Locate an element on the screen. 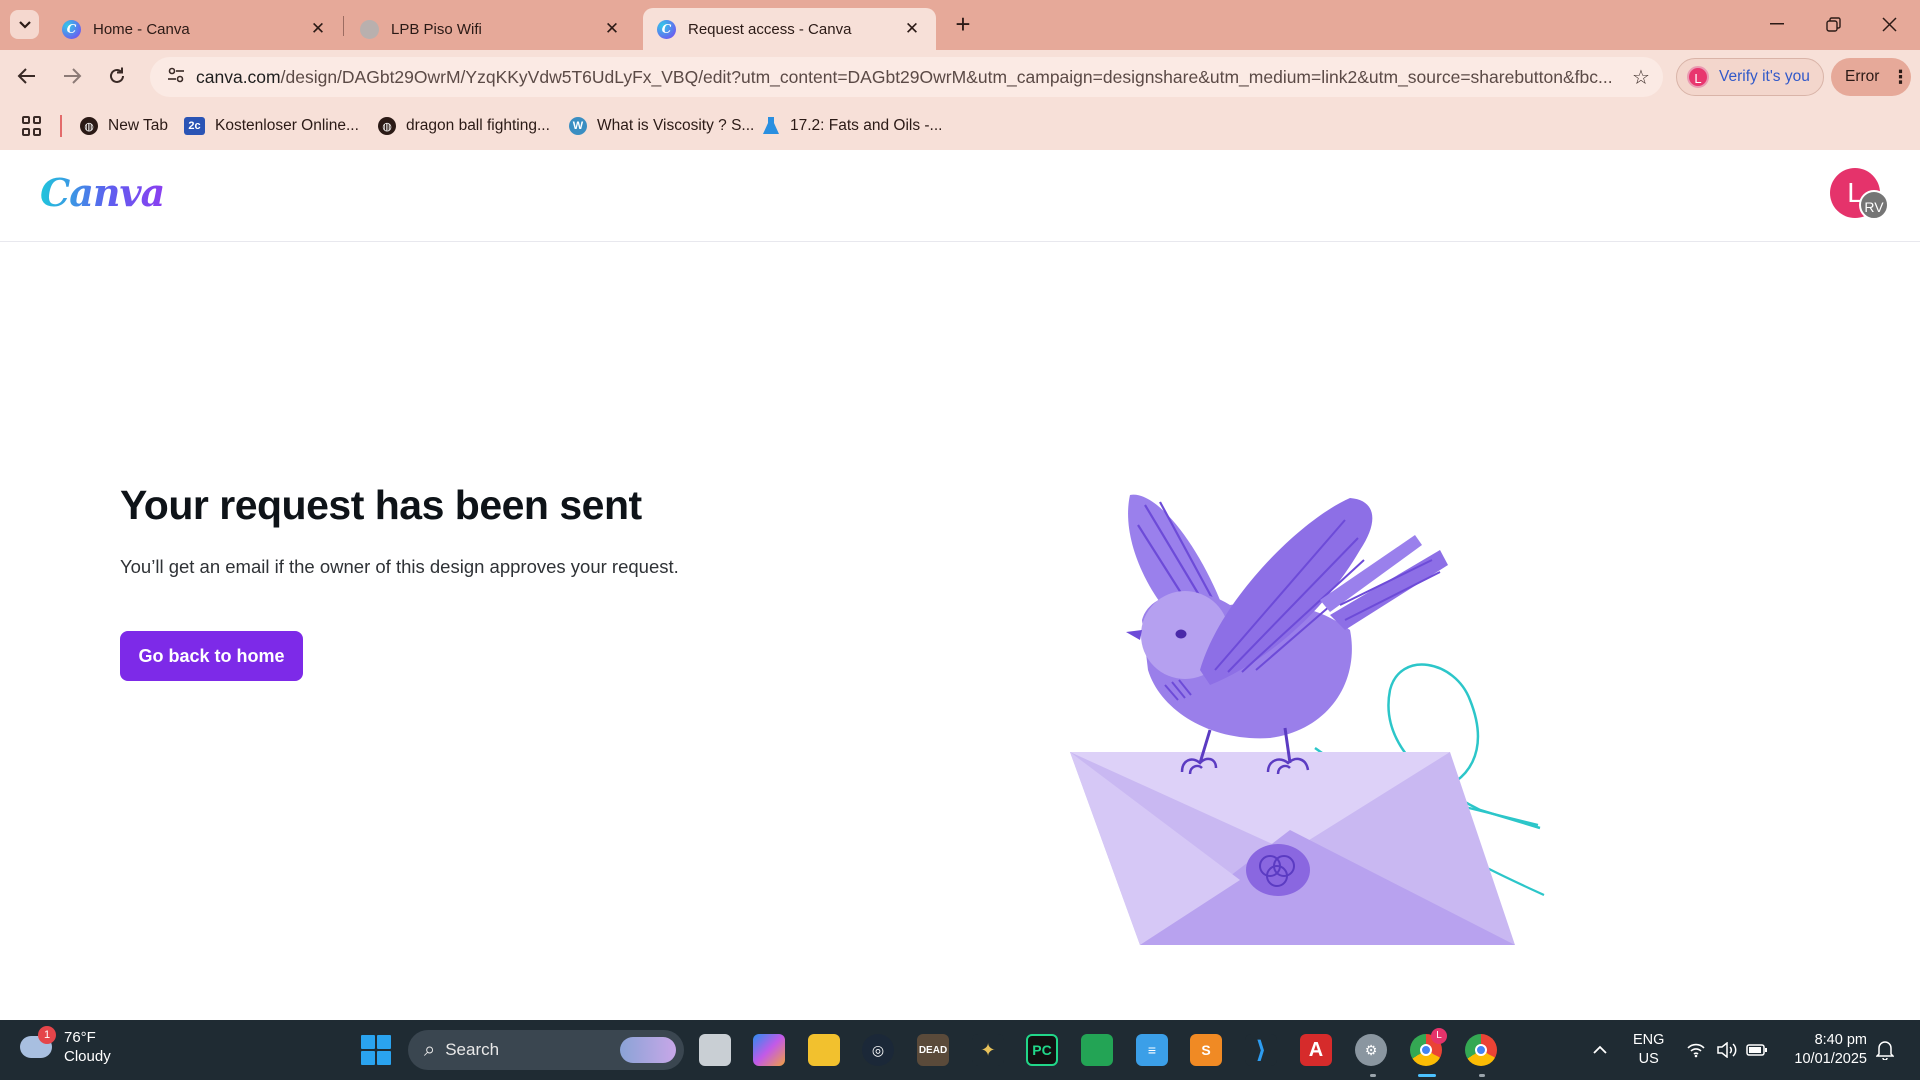 Image resolution: width=1920 pixels, height=1080 pixels. tab-lpb-piso-wifi: LPB Piso Wifi ✕ is located at coordinates (491, 29).